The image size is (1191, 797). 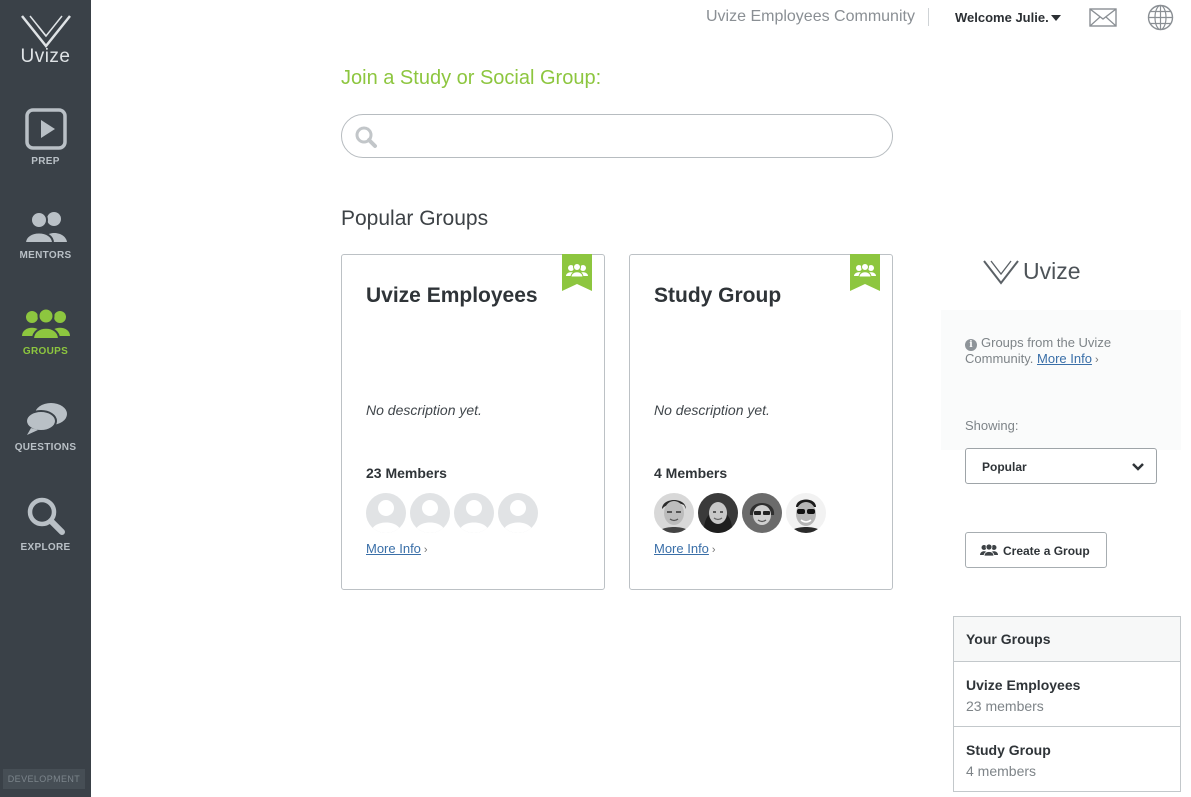 I want to click on chat-bubbles-icon, so click(x=45, y=419).